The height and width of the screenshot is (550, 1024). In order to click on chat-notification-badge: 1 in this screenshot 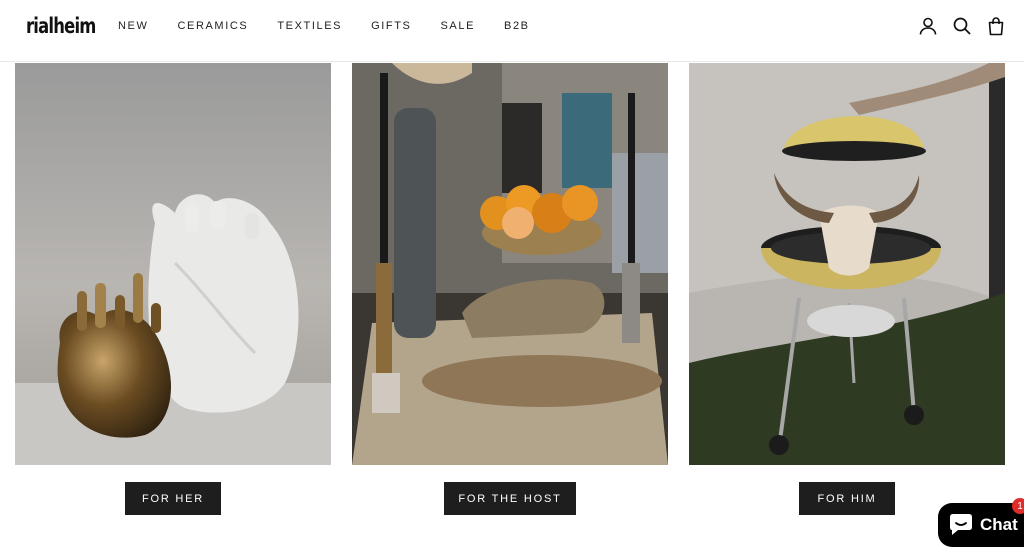, I will do `click(1018, 506)`.